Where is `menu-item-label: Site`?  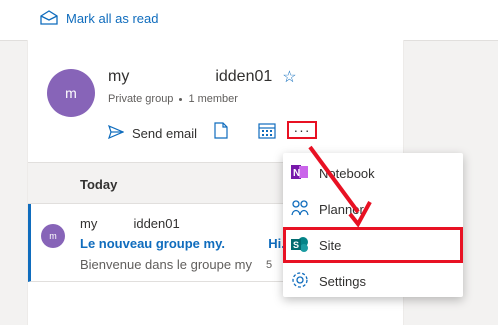
menu-item-label: Site is located at coordinates (330, 245).